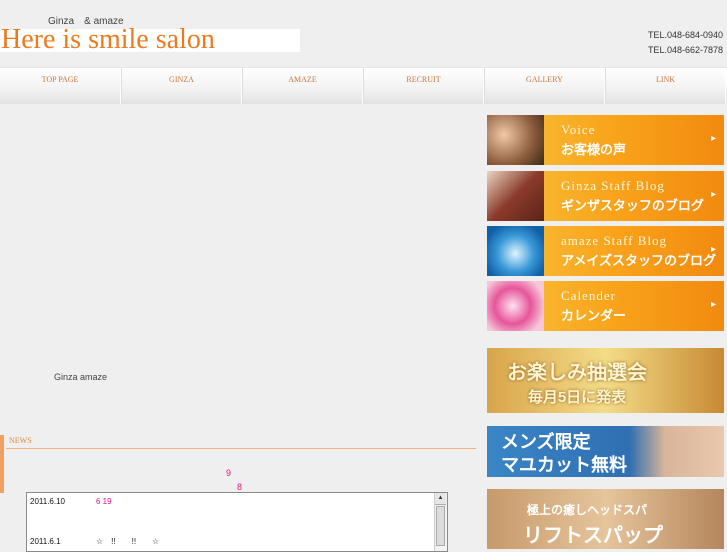 Image resolution: width=727 pixels, height=552 pixels. I want to click on banner-title-en: Calender, so click(588, 295).